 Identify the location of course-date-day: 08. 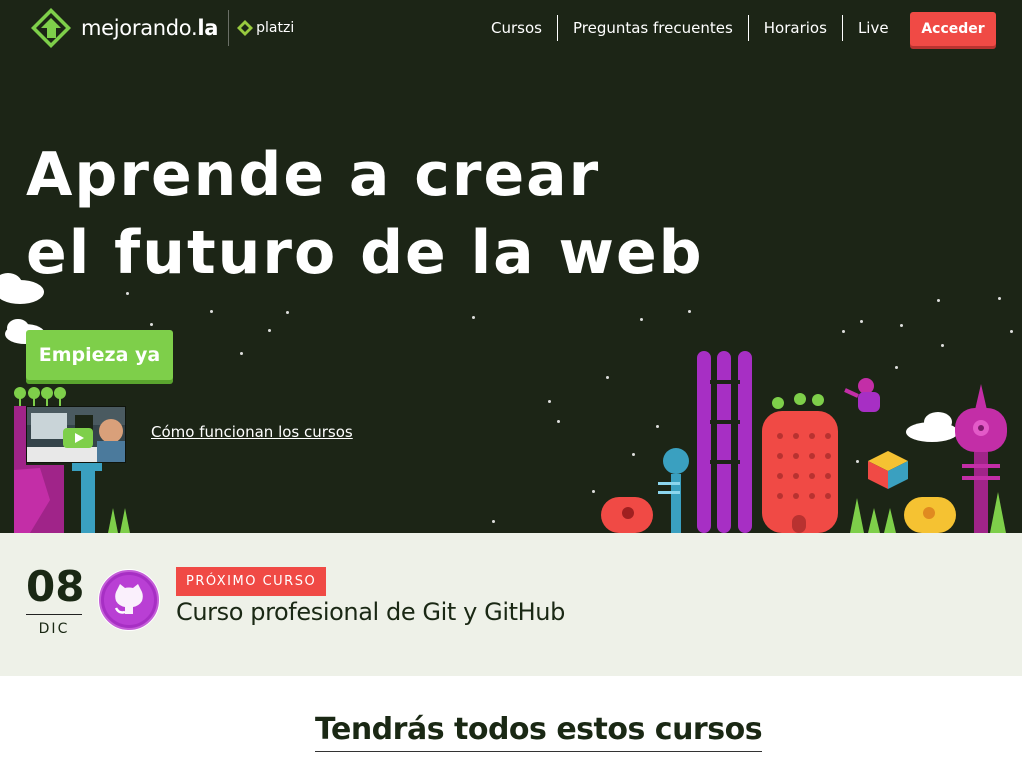
(55, 586).